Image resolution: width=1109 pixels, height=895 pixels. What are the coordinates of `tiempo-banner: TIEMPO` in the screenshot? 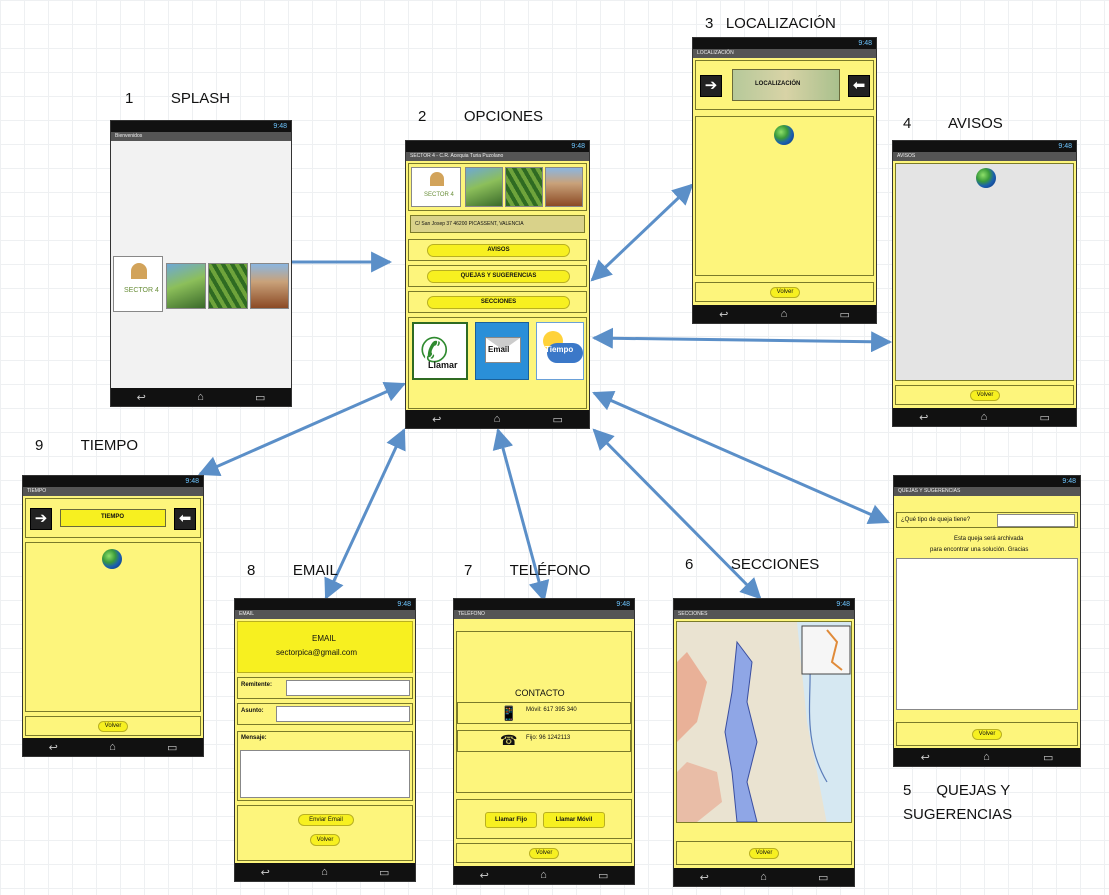 It's located at (113, 518).